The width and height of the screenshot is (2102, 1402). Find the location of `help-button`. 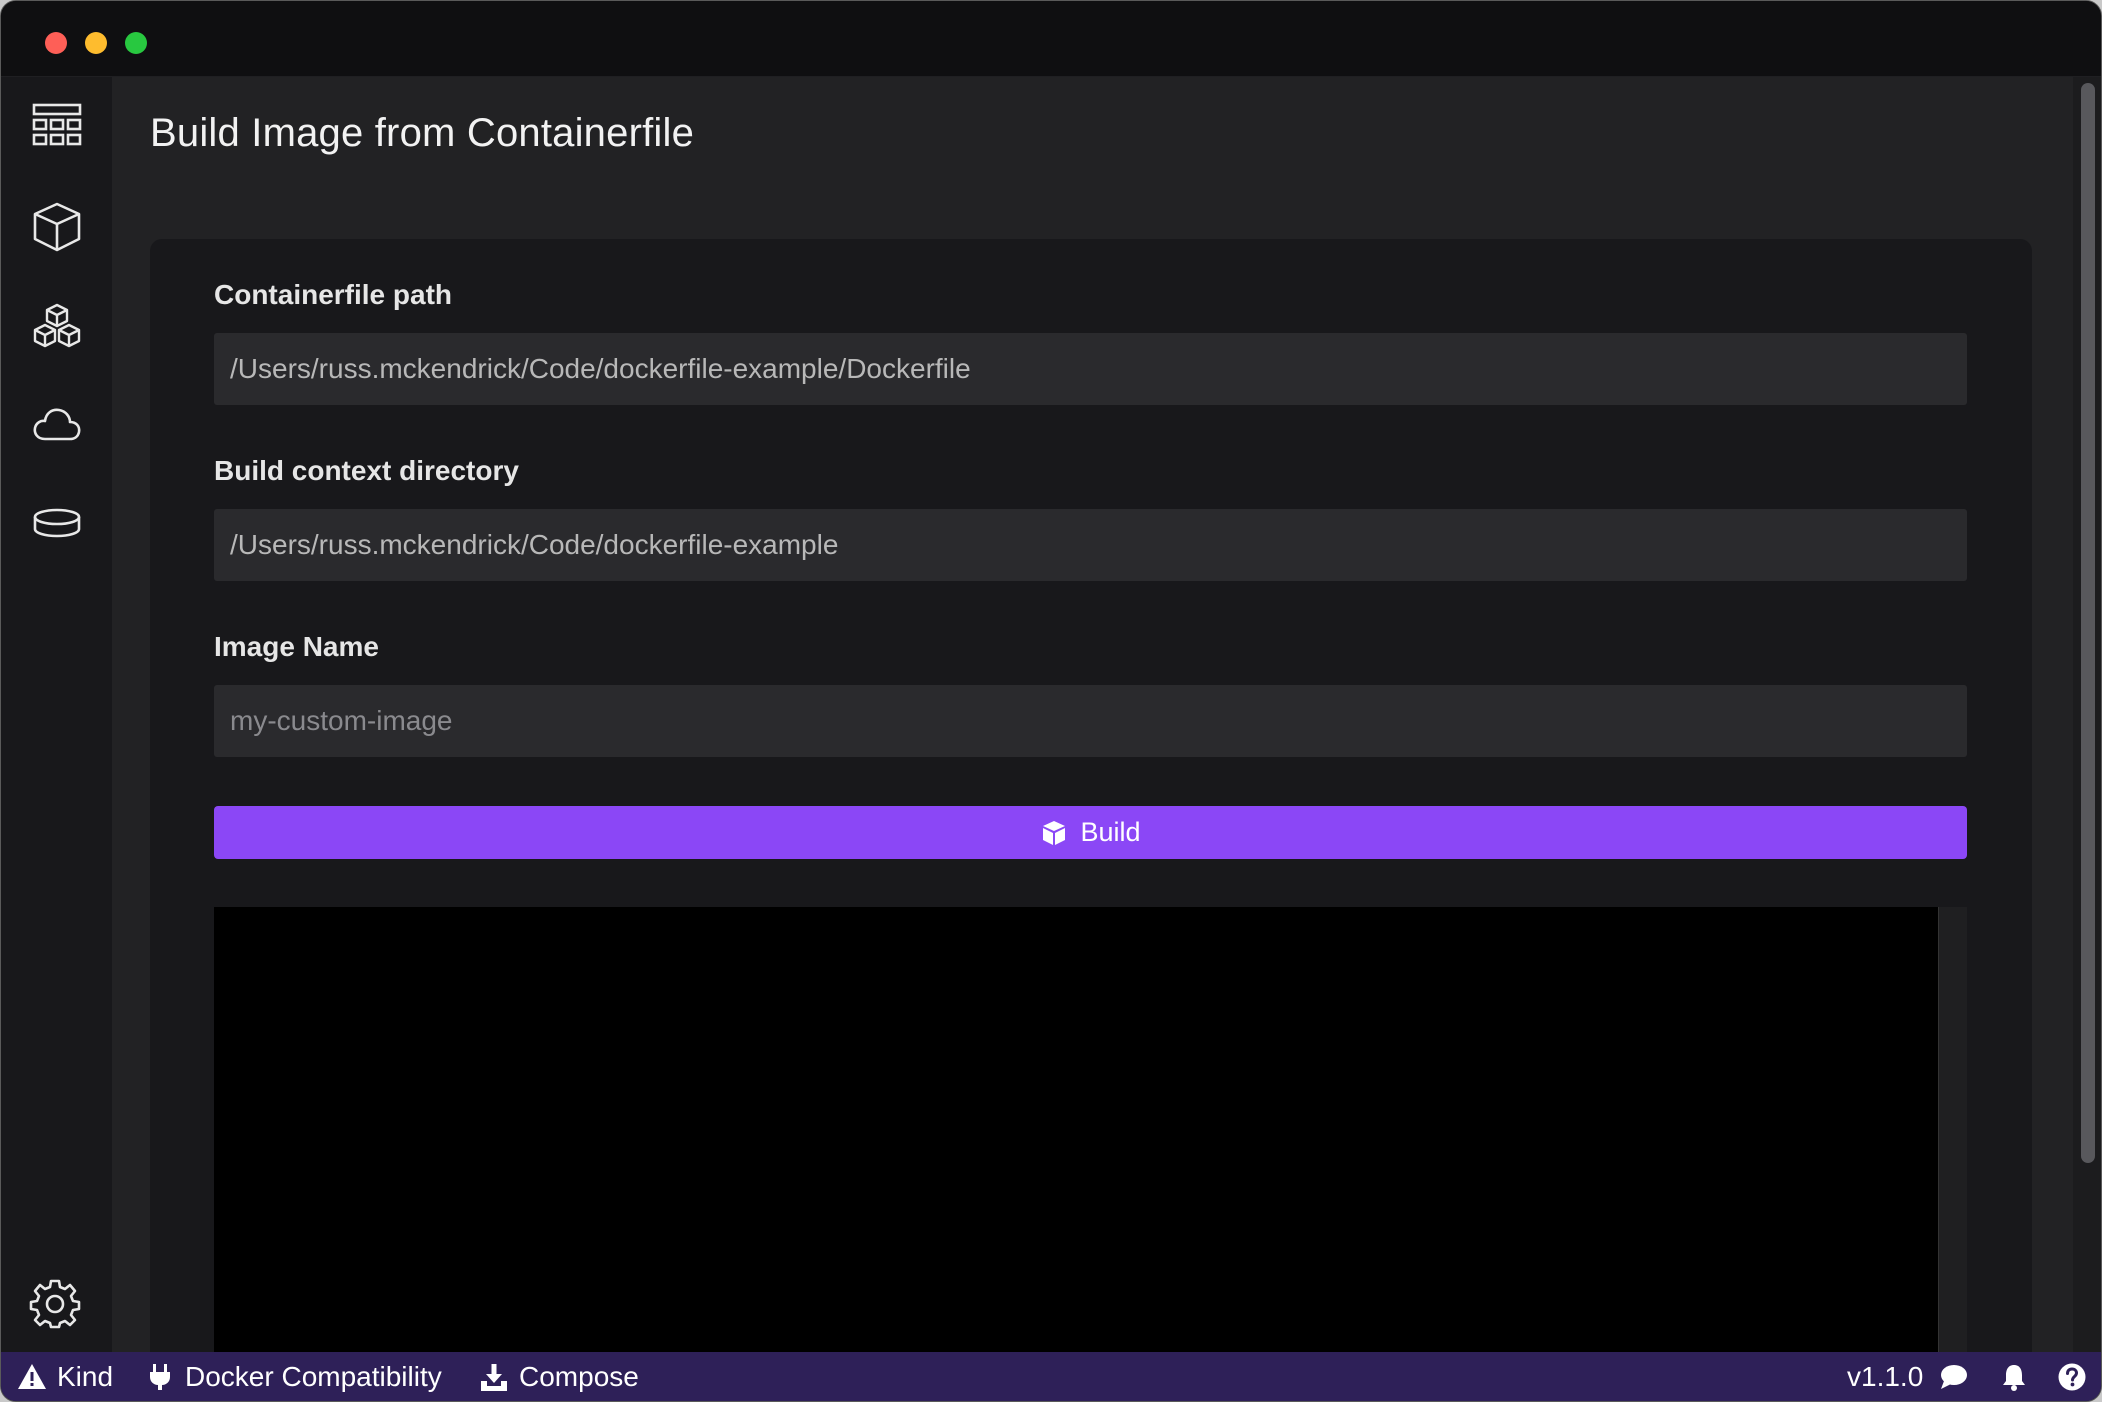

help-button is located at coordinates (2072, 1376).